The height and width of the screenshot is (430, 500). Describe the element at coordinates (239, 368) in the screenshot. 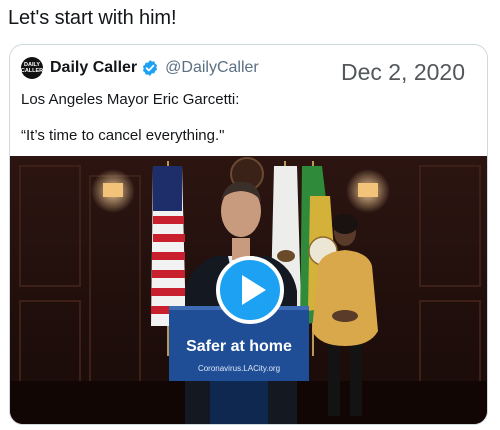

I see `podium-url: Coronavirus.LACity.org` at that location.